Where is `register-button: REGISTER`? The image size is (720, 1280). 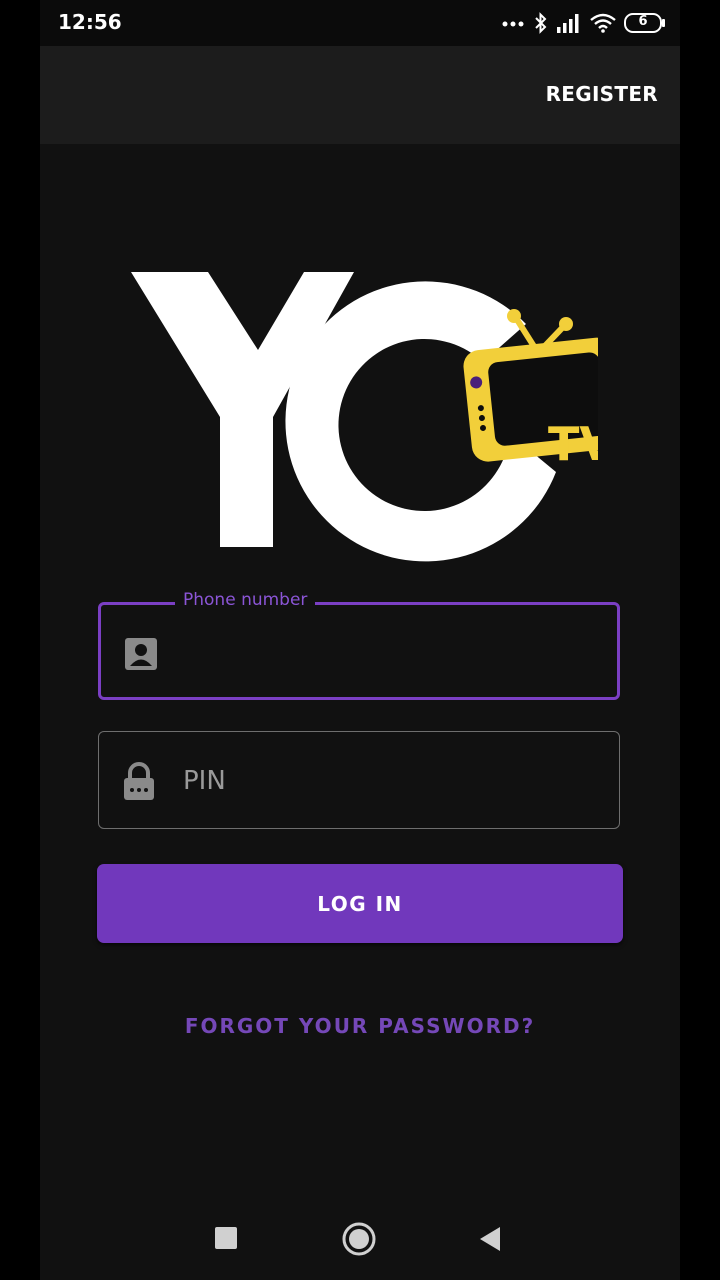 register-button: REGISTER is located at coordinates (602, 94).